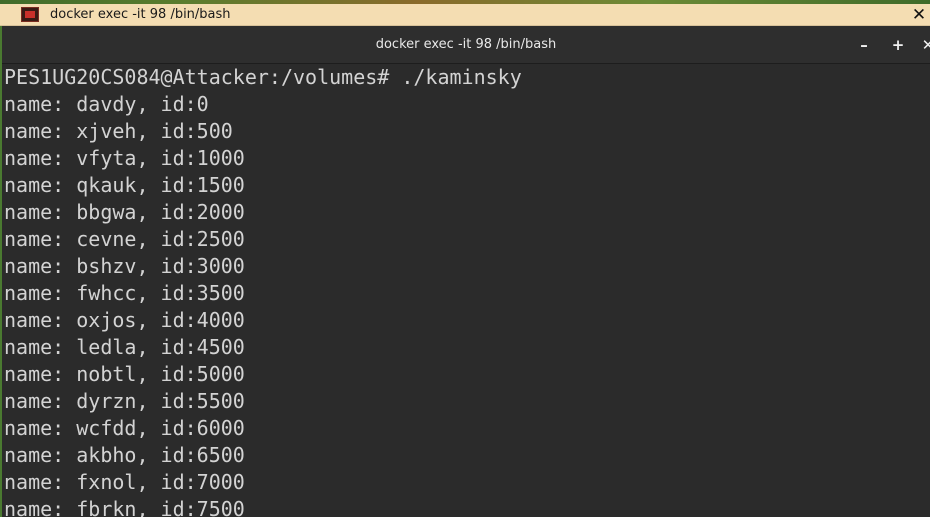  I want to click on output-line: name: qkauk, id:1500, so click(124, 185).